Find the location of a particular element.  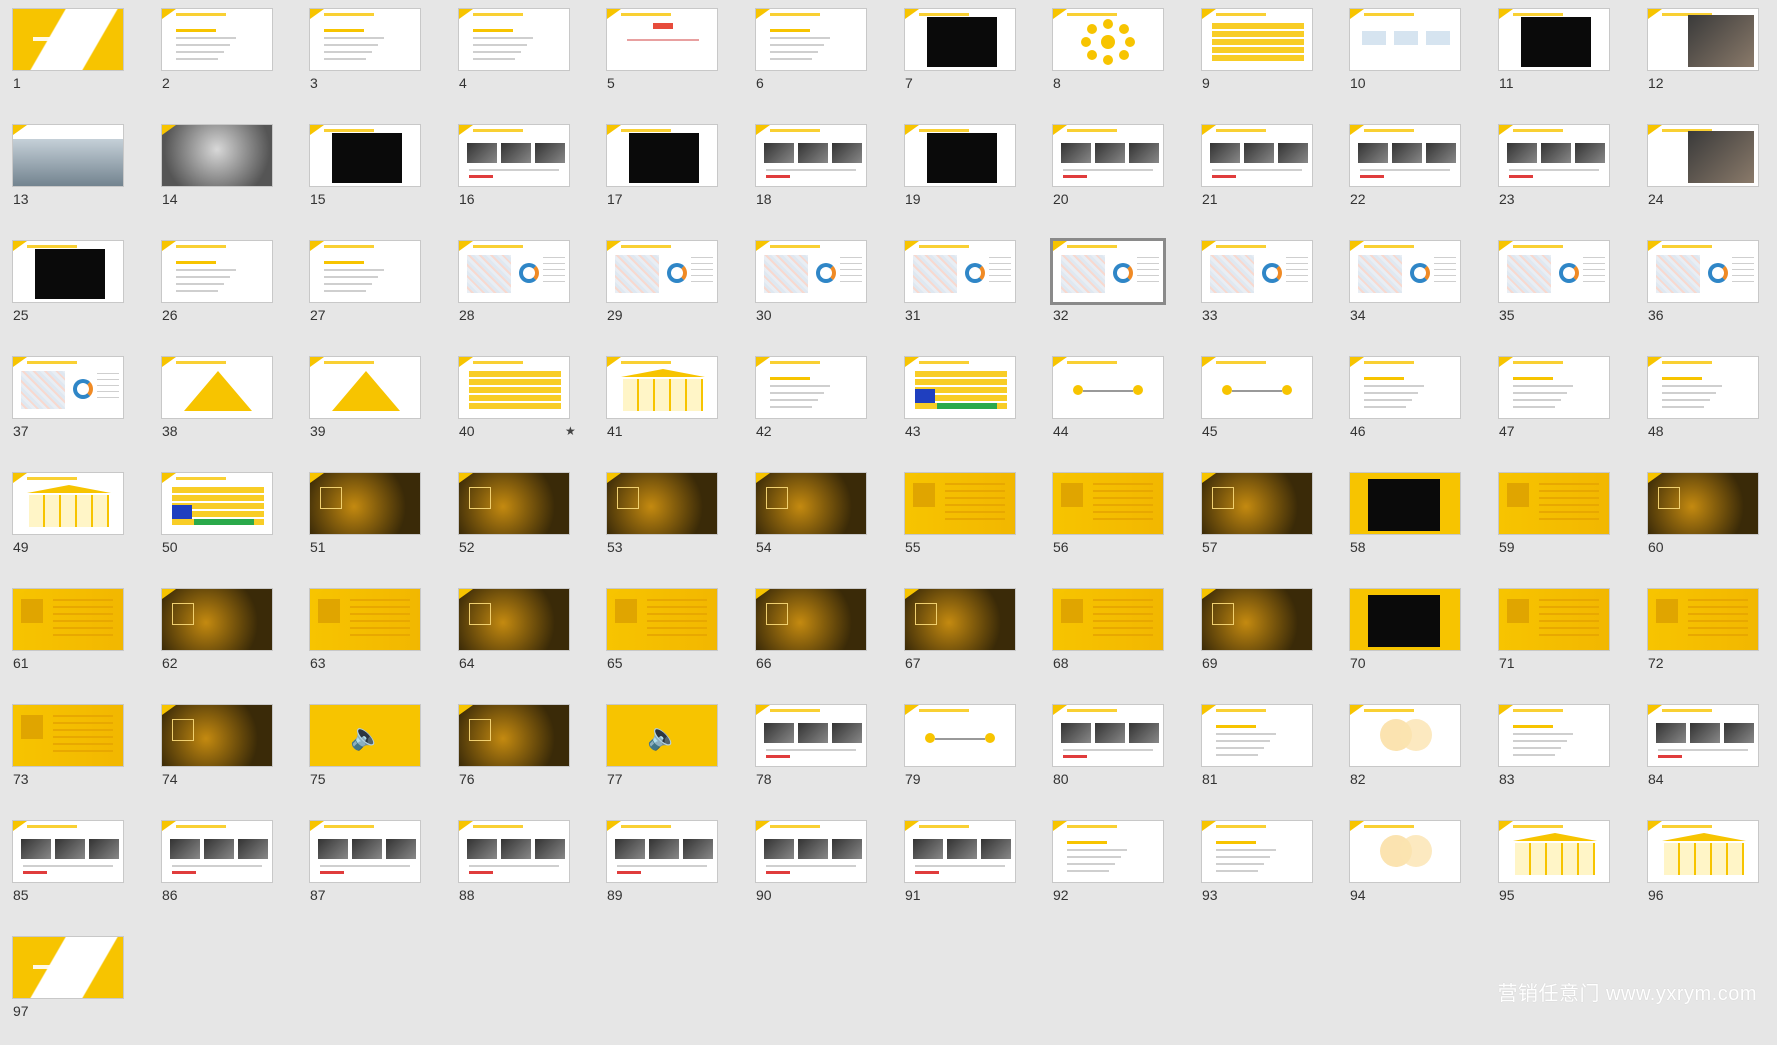

slide-thumbnail: 94 is located at coordinates (1411, 871).